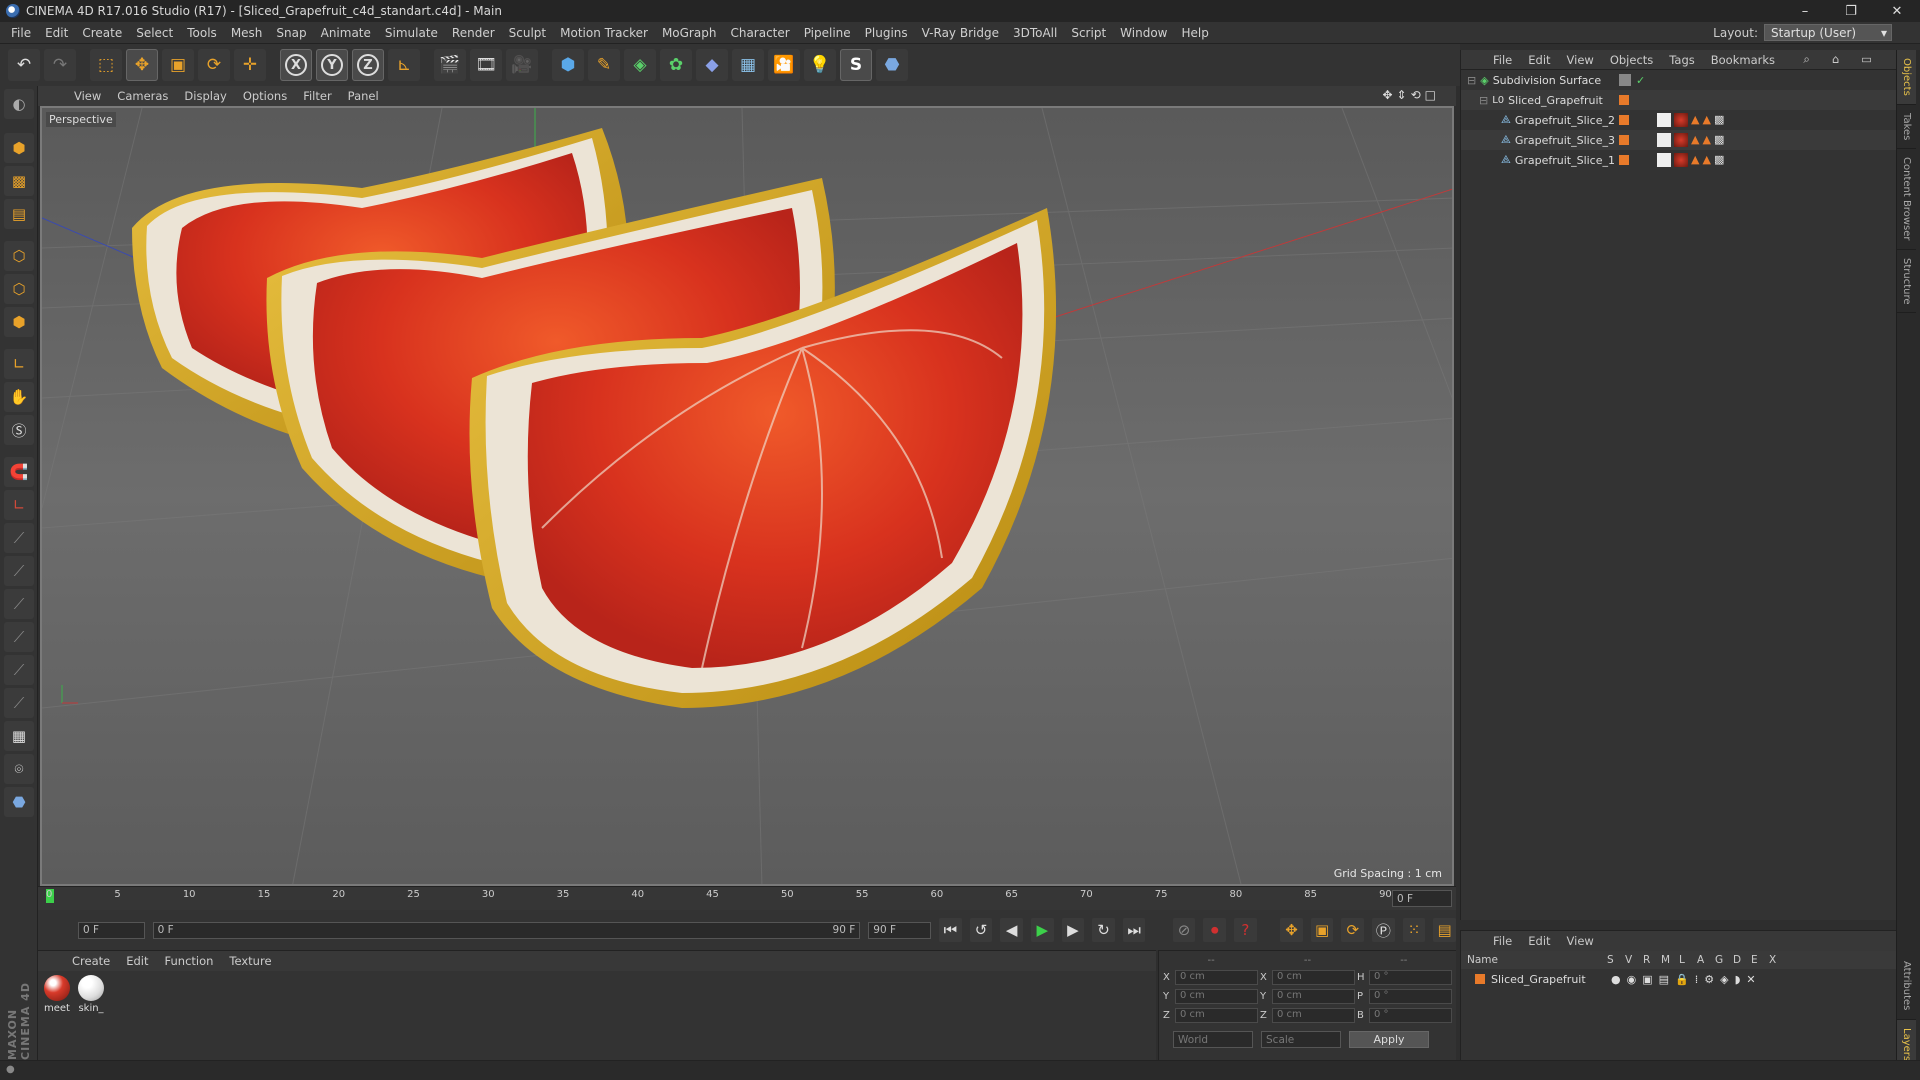 The width and height of the screenshot is (1920, 1080). I want to click on size-x-field: 0 cm, so click(1313, 977).